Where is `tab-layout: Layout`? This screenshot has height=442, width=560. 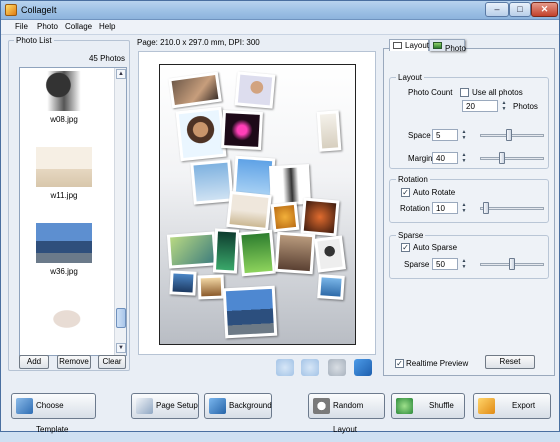 tab-layout: Layout is located at coordinates (409, 45).